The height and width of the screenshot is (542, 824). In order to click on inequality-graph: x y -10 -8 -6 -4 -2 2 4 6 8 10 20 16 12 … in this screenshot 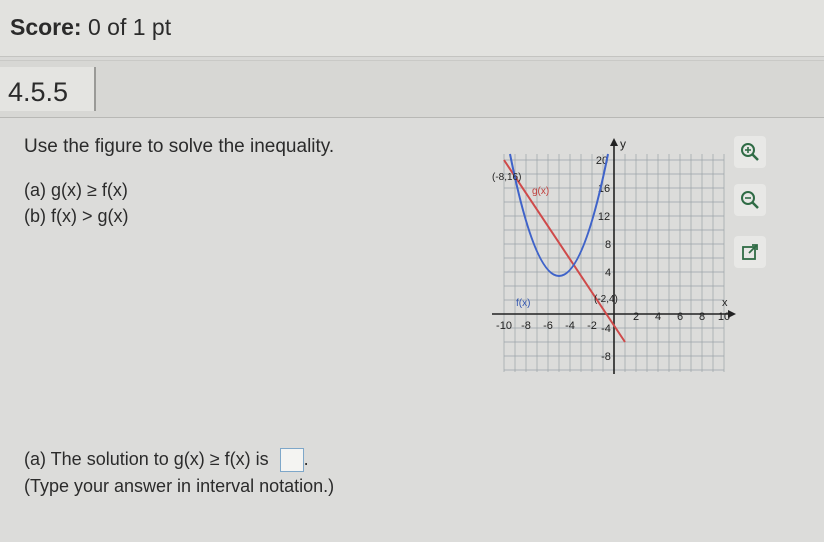, I will do `click(614, 255)`.